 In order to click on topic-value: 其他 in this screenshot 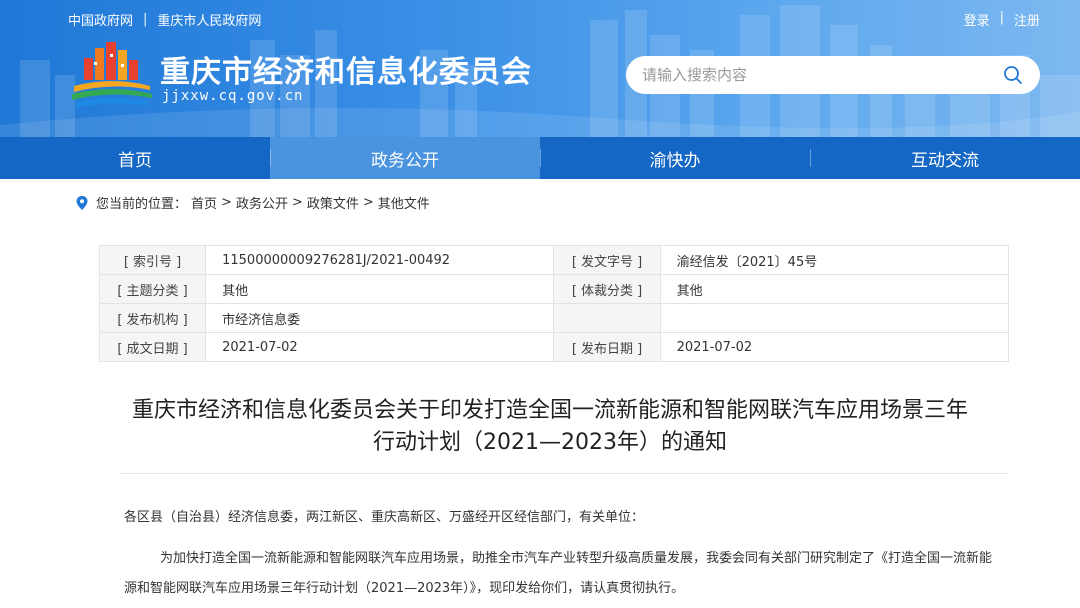, I will do `click(380, 289)`.